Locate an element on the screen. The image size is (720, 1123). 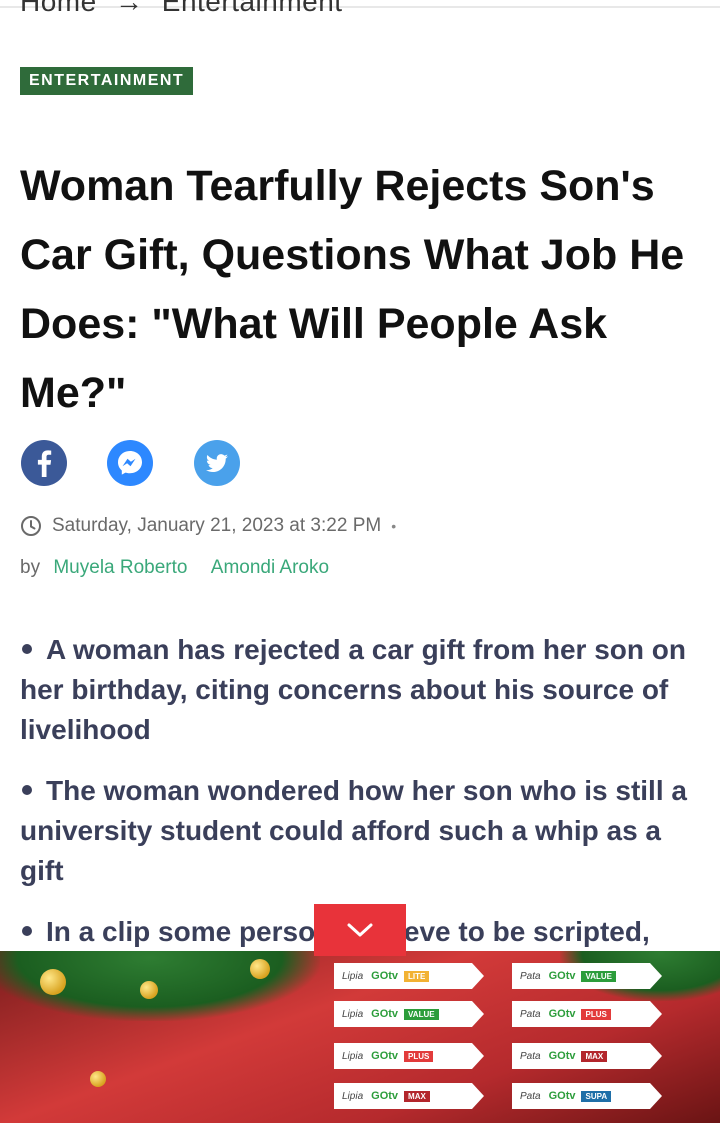
ad-offer-tier: LITE is located at coordinates (417, 976).